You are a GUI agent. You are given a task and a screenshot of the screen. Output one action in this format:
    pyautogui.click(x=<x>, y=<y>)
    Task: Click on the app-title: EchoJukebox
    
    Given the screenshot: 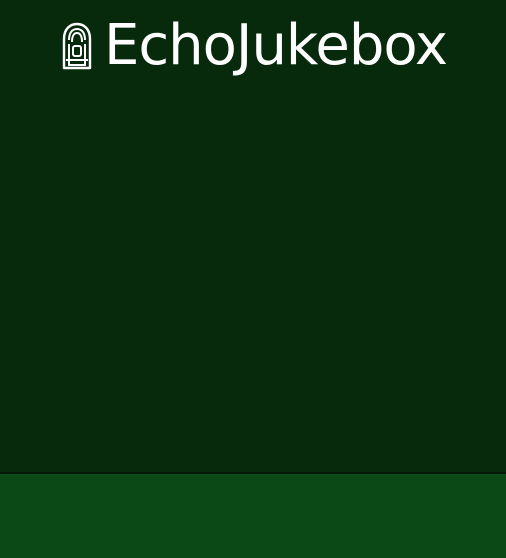 What is the action you would take?
    pyautogui.click(x=276, y=45)
    